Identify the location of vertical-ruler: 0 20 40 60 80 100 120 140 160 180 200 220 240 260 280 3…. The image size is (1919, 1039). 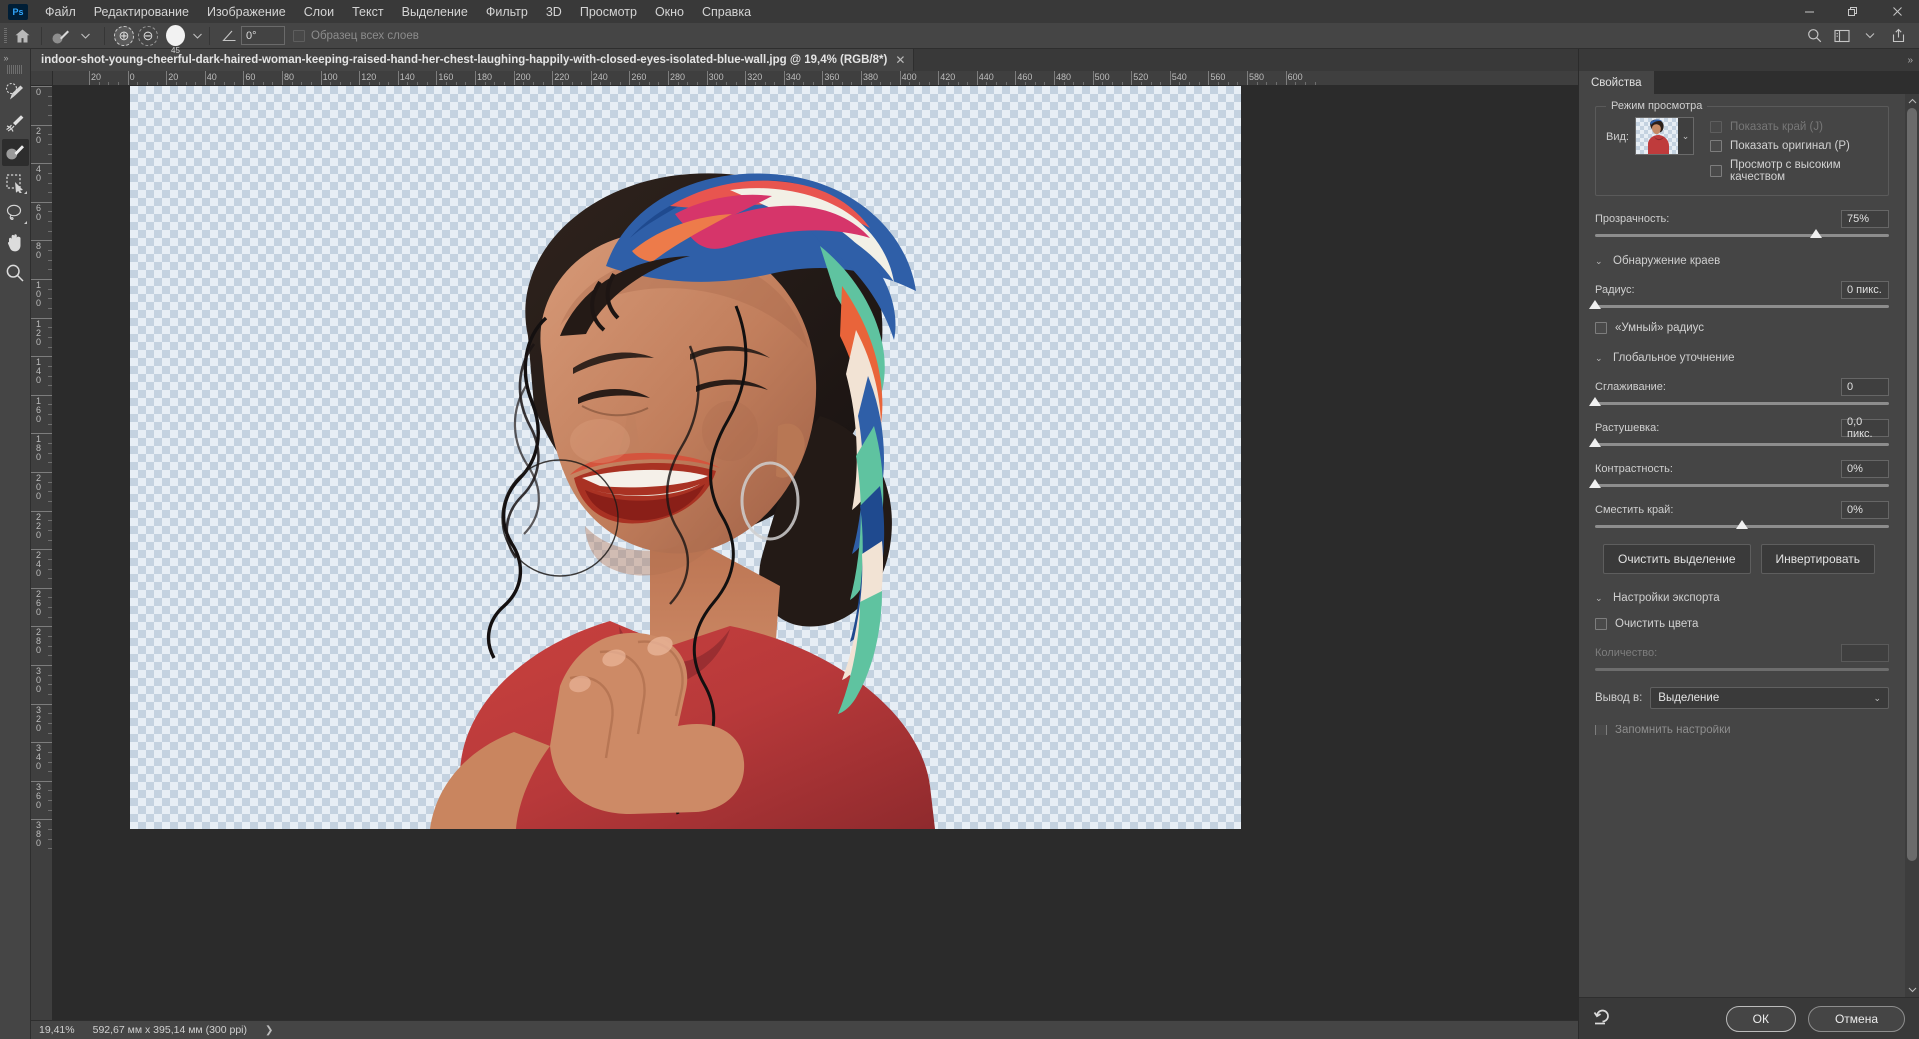
(42, 553).